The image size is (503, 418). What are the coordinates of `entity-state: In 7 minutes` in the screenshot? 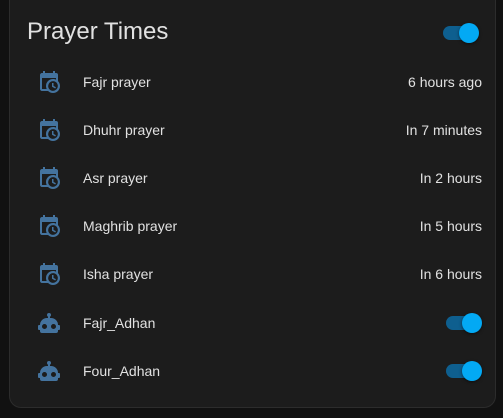 It's located at (443, 130).